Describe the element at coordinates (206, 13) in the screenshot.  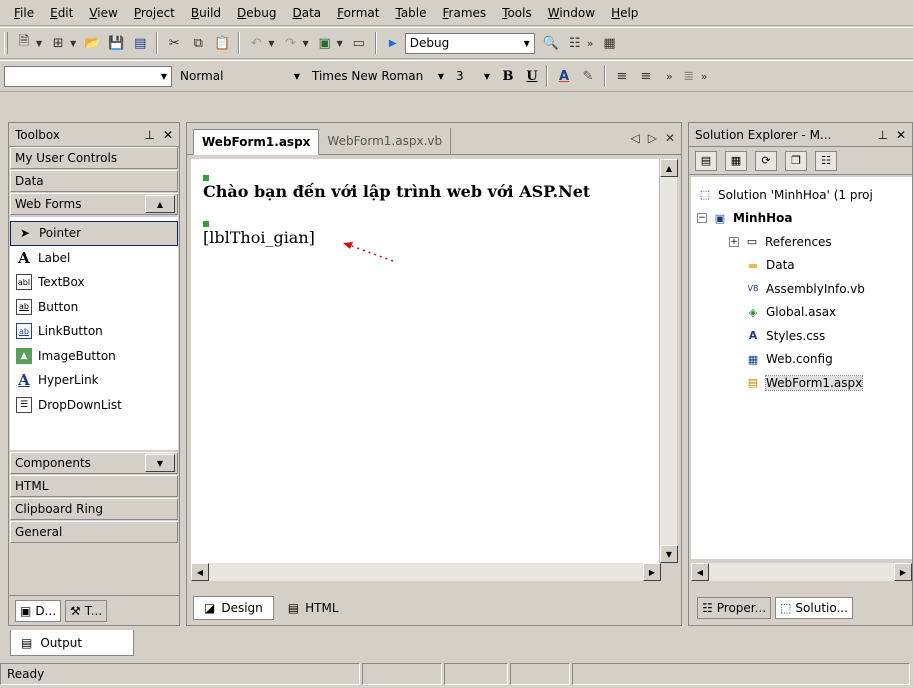
I see `menu-build: Build` at that location.